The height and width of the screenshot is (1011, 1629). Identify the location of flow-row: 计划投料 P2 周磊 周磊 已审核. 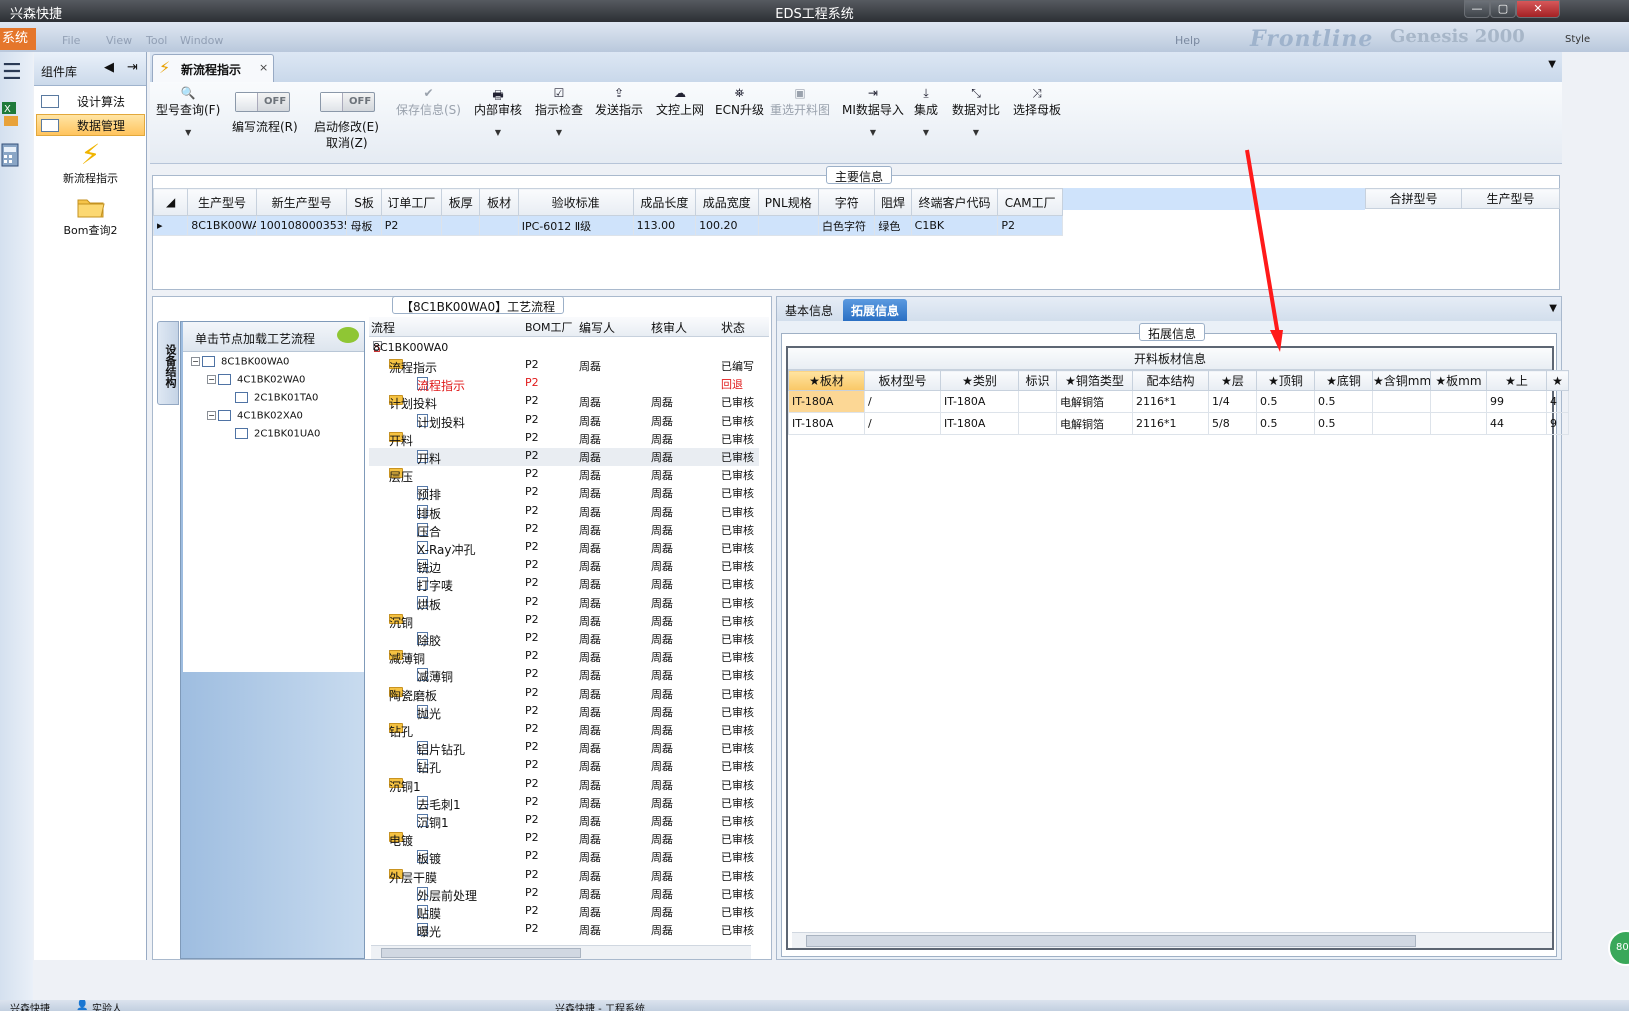
(564, 421).